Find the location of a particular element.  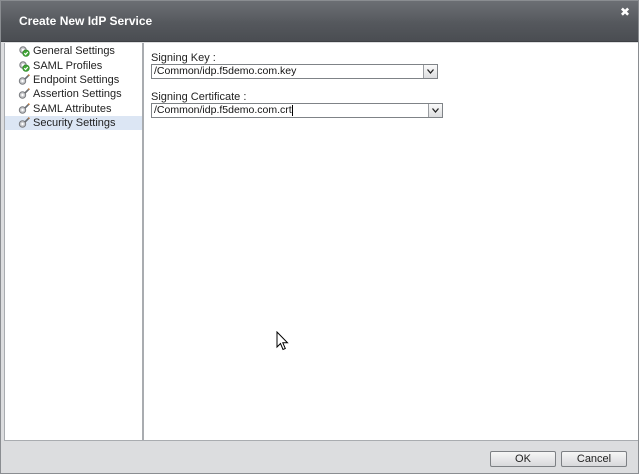

sidebar-item-label: Security Settings is located at coordinates (74, 123).